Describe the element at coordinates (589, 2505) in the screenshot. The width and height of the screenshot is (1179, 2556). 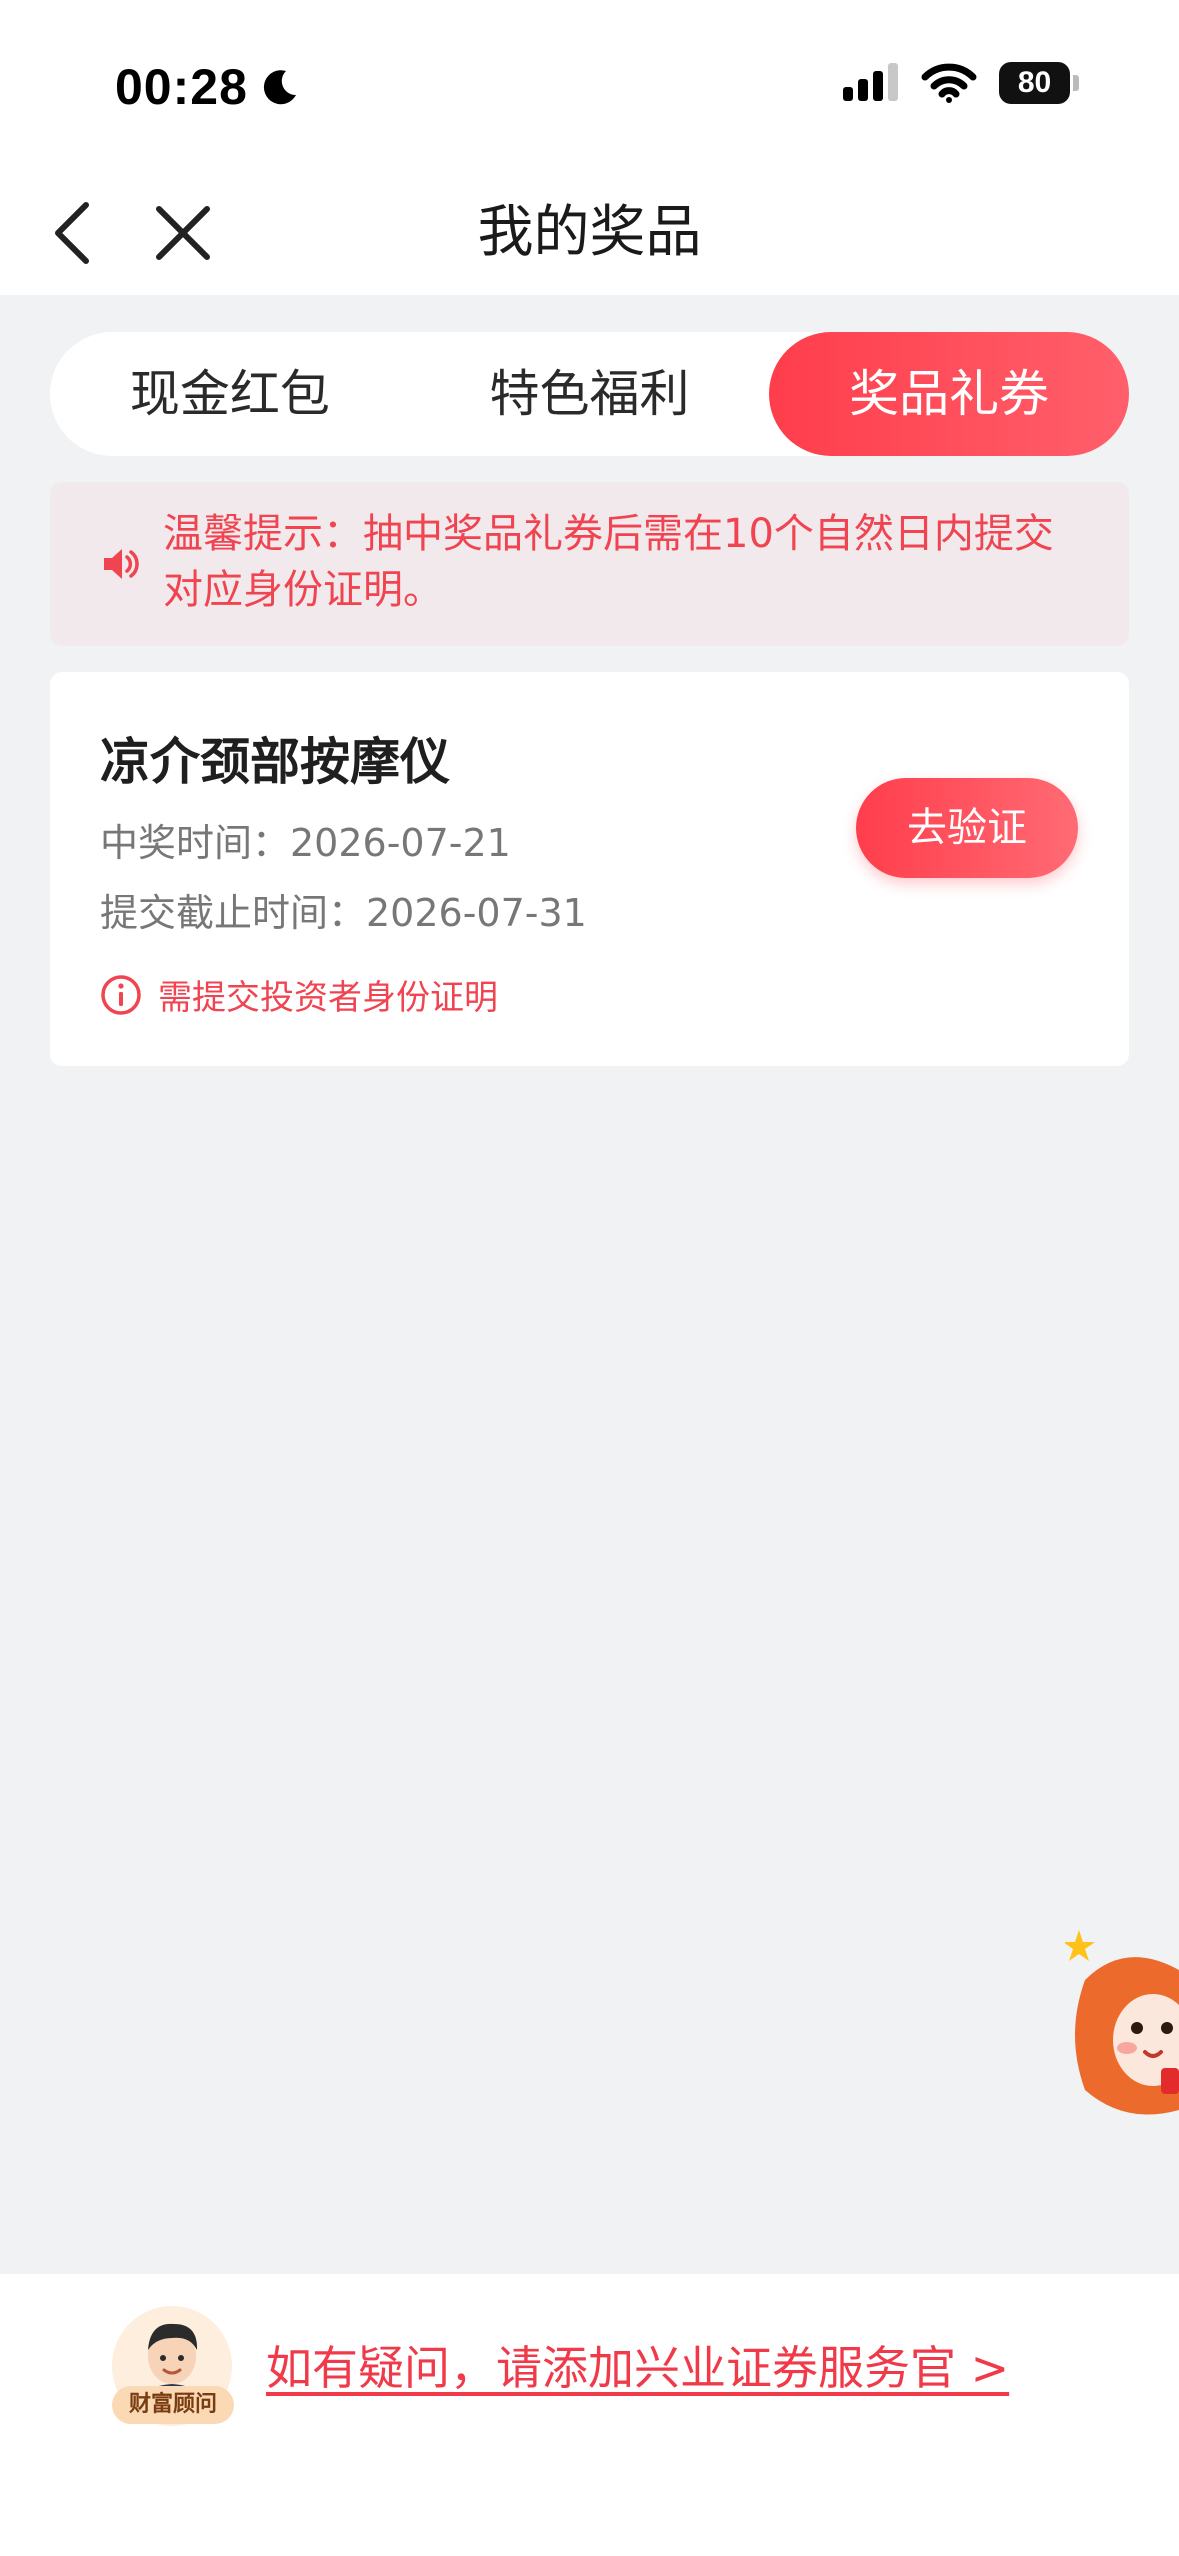
I see `home-indicator-area` at that location.